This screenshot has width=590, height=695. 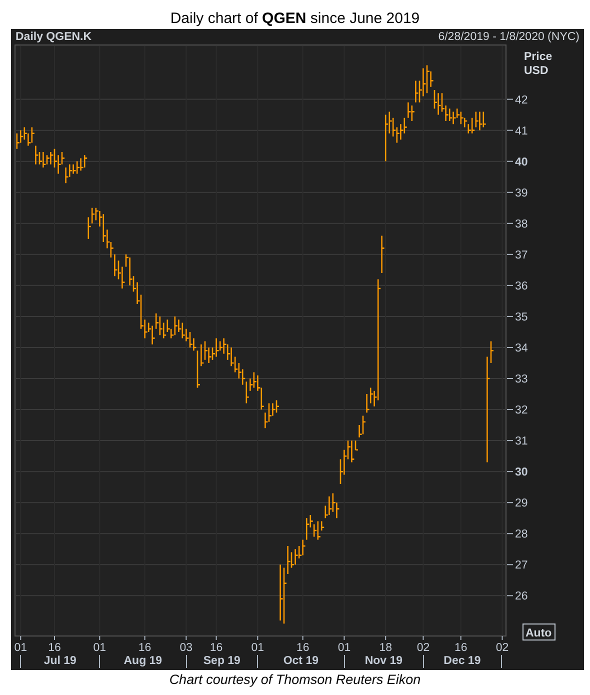 What do you see at coordinates (521, 162) in the screenshot?
I see `y-axis-label: 40` at bounding box center [521, 162].